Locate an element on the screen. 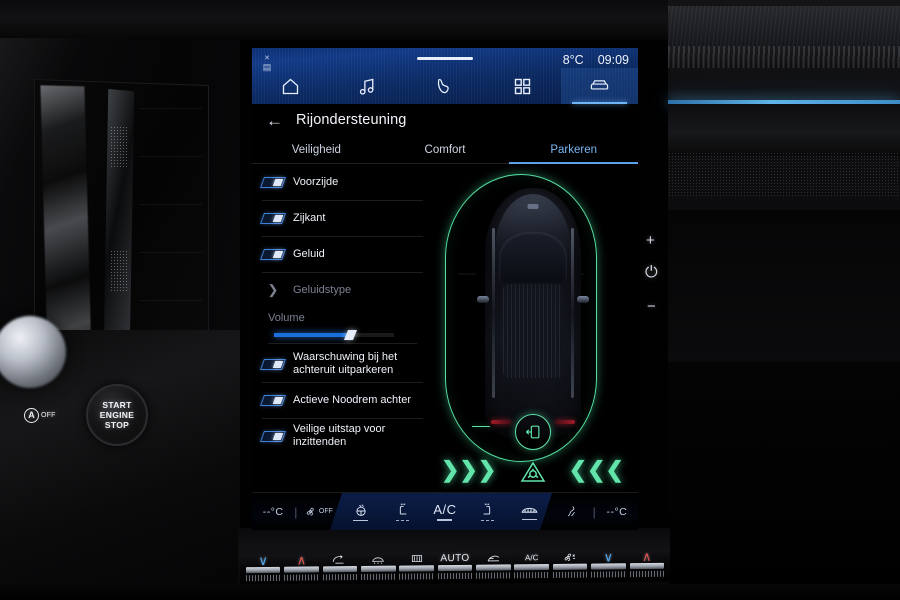 This screenshot has width=900, height=600. clock: 09:09 is located at coordinates (613, 60).